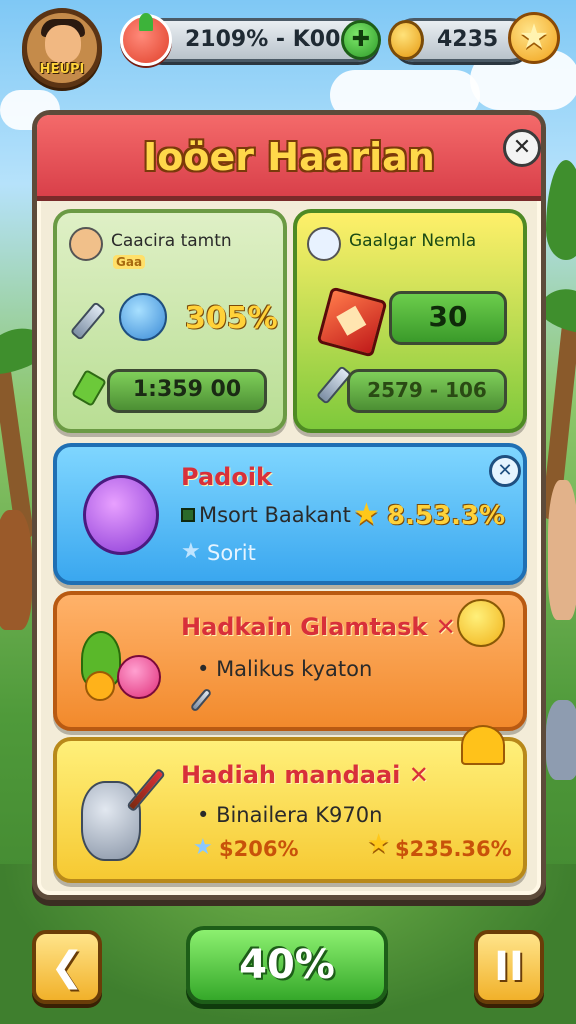 The height and width of the screenshot is (1024, 576). Describe the element at coordinates (318, 627) in the screenshot. I see `quest-2-title: Hadkain Glamtask ✕` at that location.